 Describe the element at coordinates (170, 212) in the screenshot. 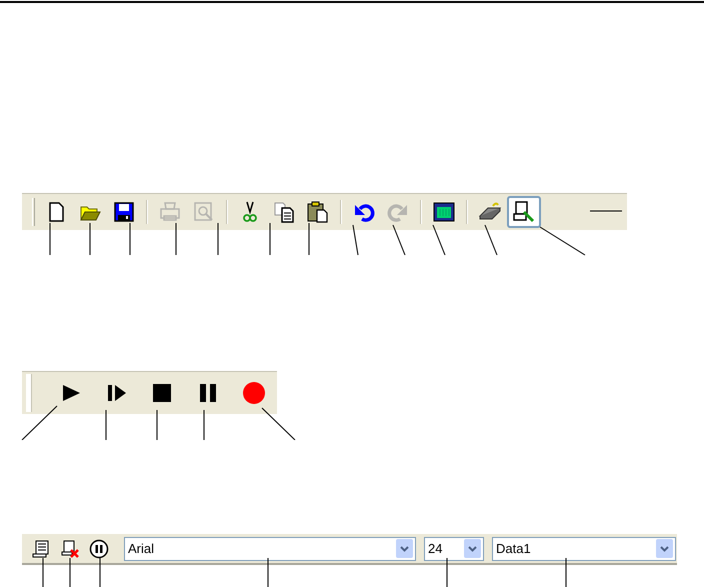

I see `printer-icon` at that location.